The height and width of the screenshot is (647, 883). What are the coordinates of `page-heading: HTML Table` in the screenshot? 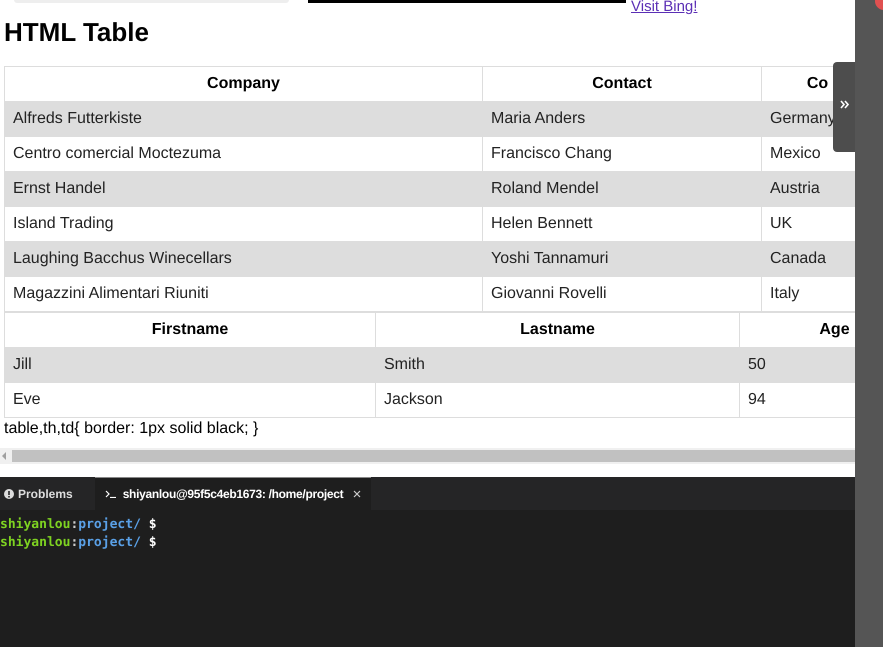 It's located at (76, 32).